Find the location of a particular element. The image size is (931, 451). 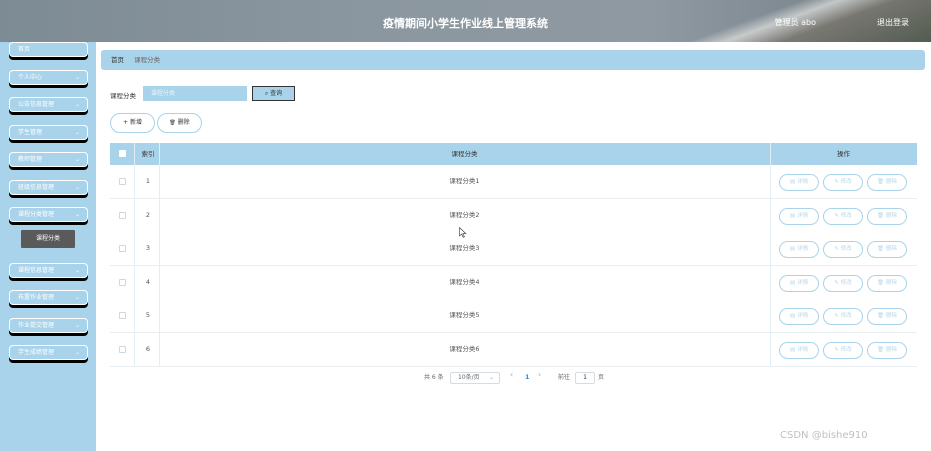

page-size-value: 10条/页 is located at coordinates (469, 377).